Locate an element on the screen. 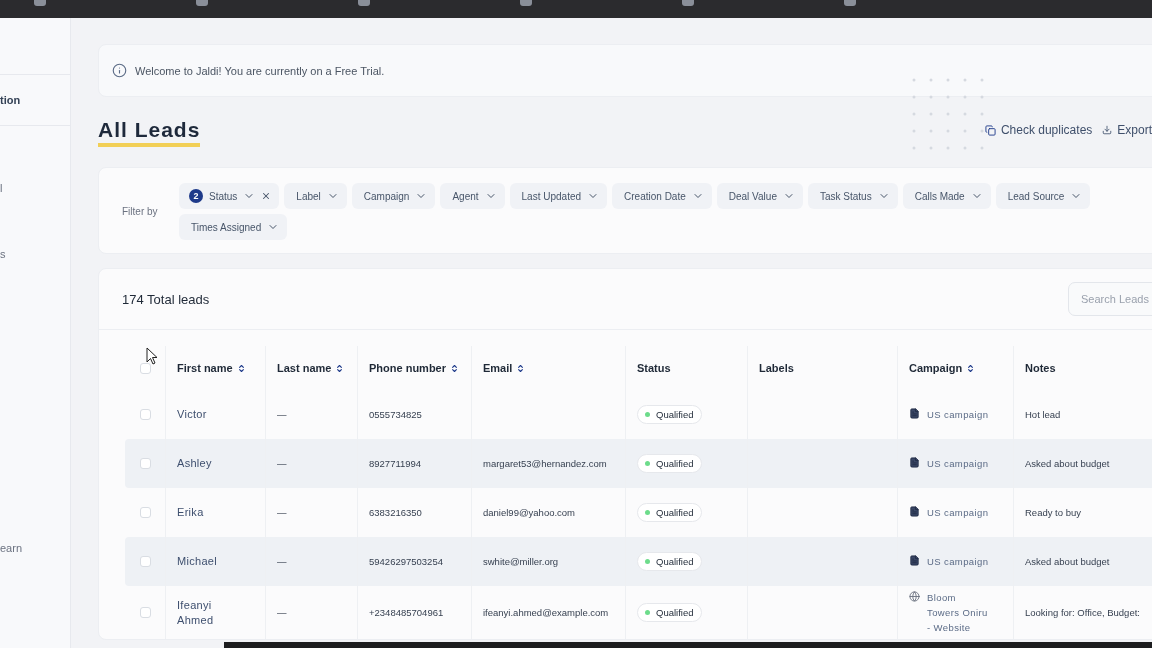 The height and width of the screenshot is (648, 1152). phone-cell: +2348485704961 is located at coordinates (414, 612).